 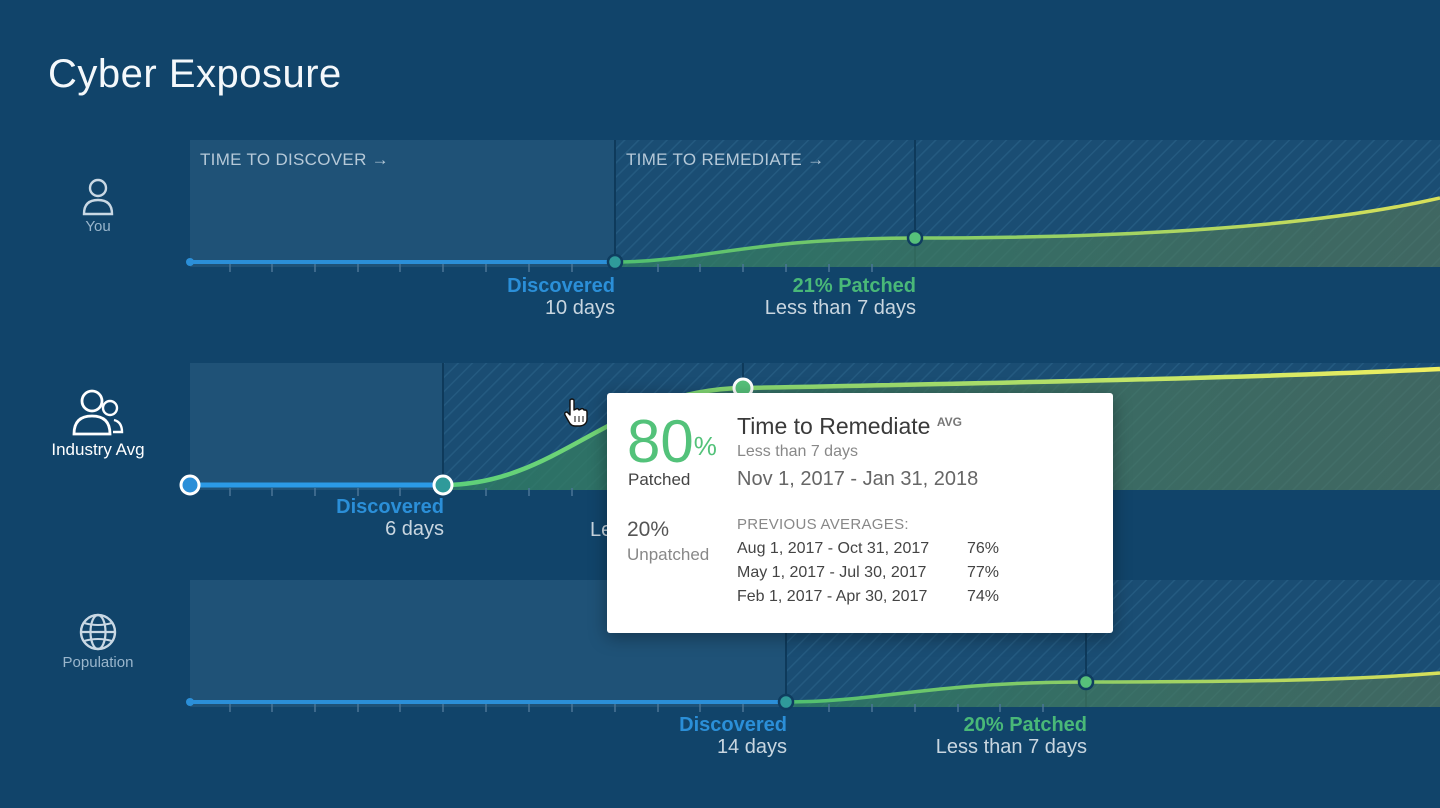 I want to click on previous-average-row: Aug 1, 2017 - Oct 31, 2017 76%, so click(x=868, y=548).